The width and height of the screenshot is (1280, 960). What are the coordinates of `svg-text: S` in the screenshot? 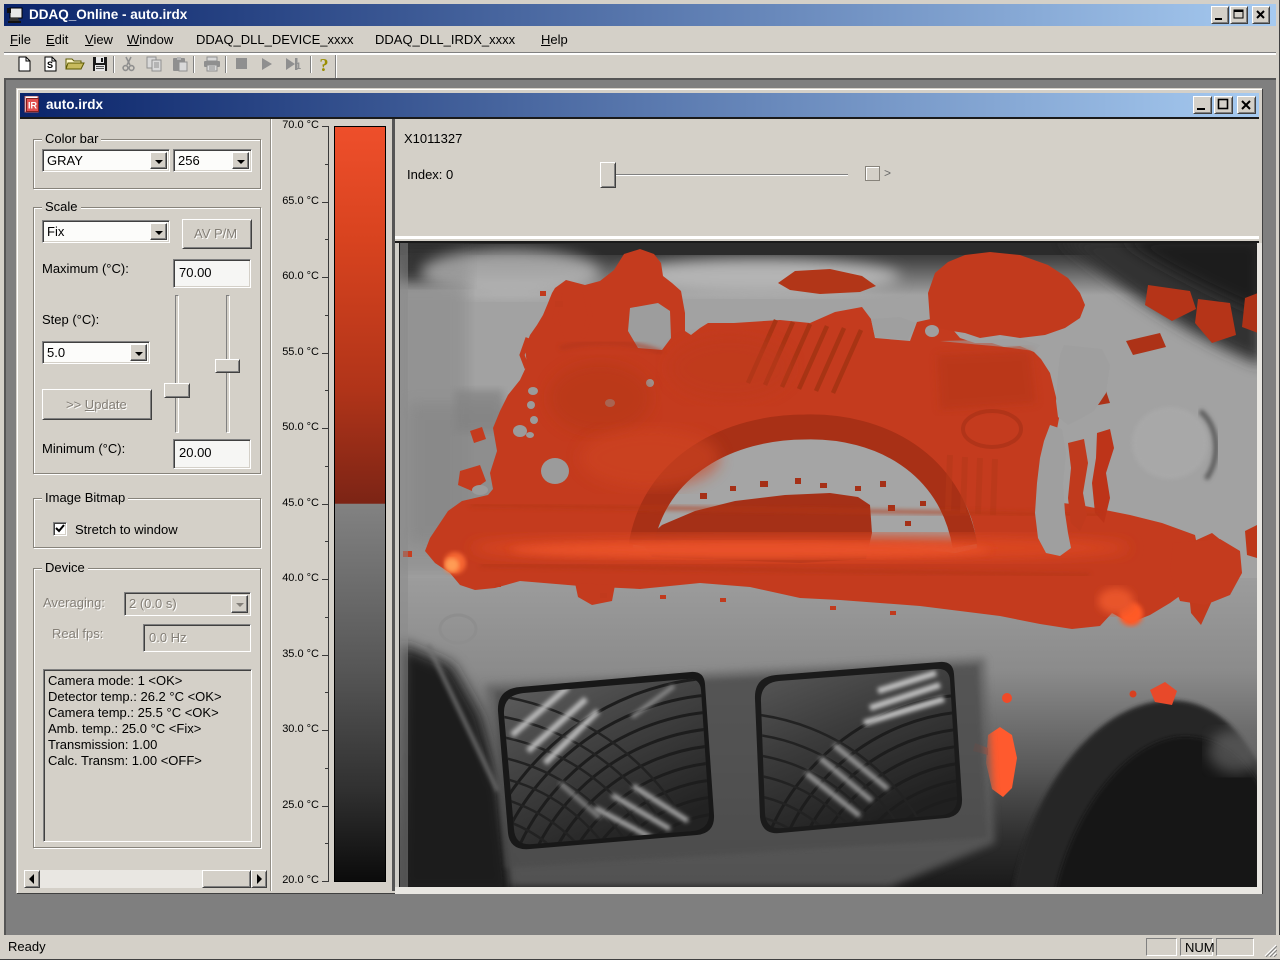 It's located at (50, 65).